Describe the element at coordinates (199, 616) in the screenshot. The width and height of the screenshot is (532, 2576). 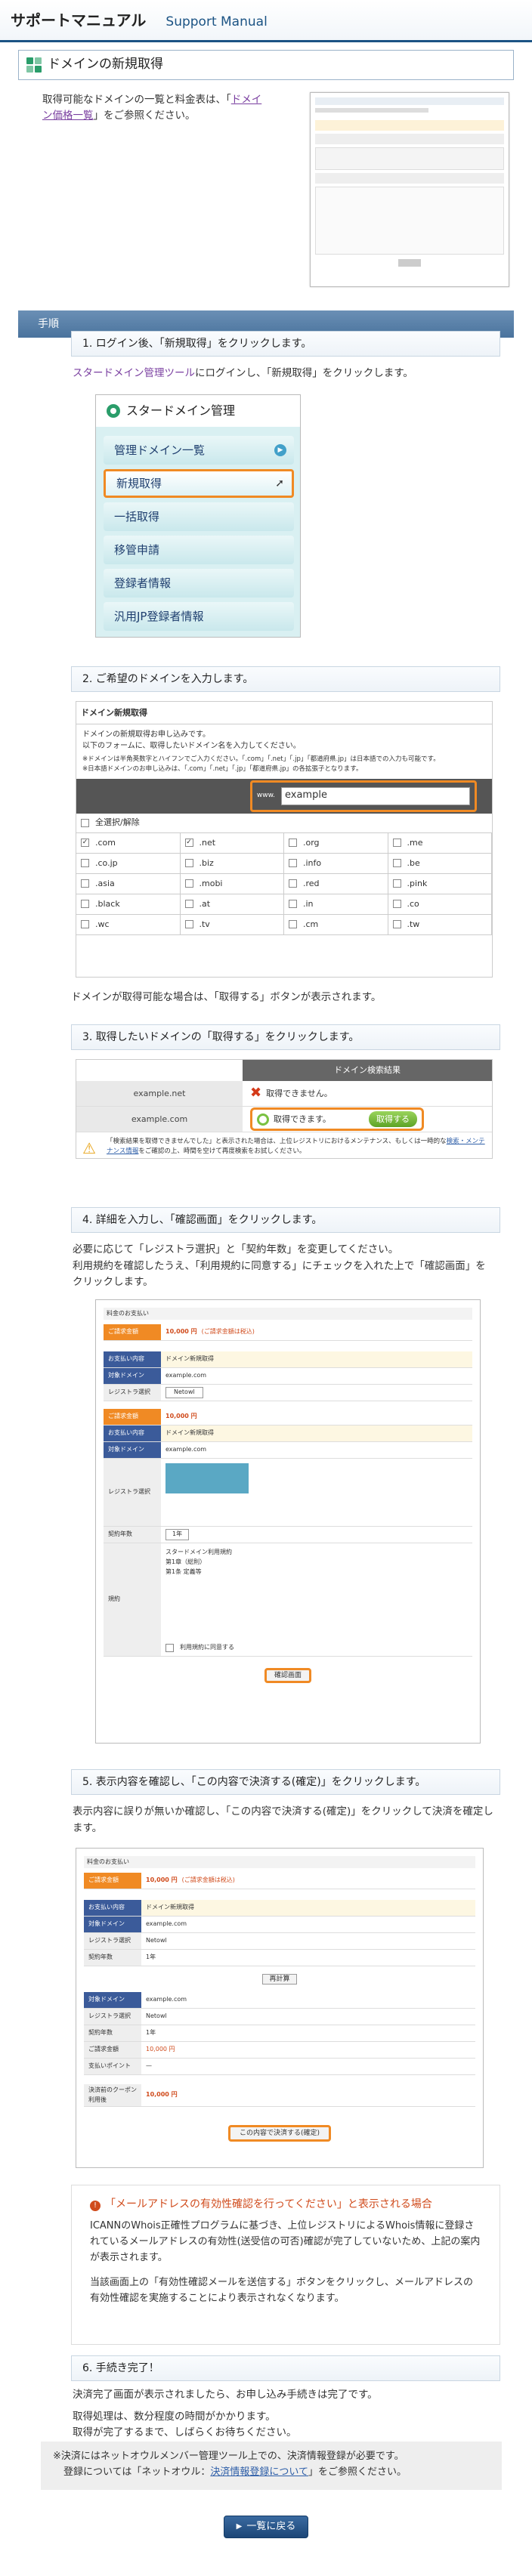
I see `sidebar-item-jp-registrant: 汎用JP登録者情報` at that location.